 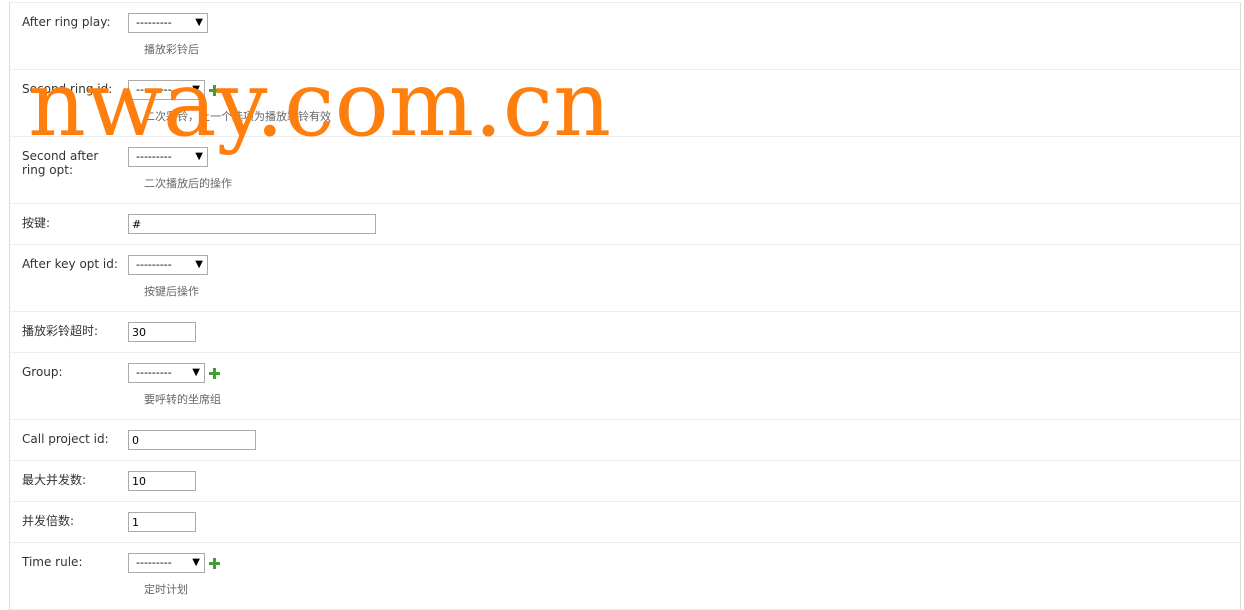 What do you see at coordinates (626, 576) in the screenshot?
I see `form-row-time-rule: Time rule: --------- ▼ 定时计划` at bounding box center [626, 576].